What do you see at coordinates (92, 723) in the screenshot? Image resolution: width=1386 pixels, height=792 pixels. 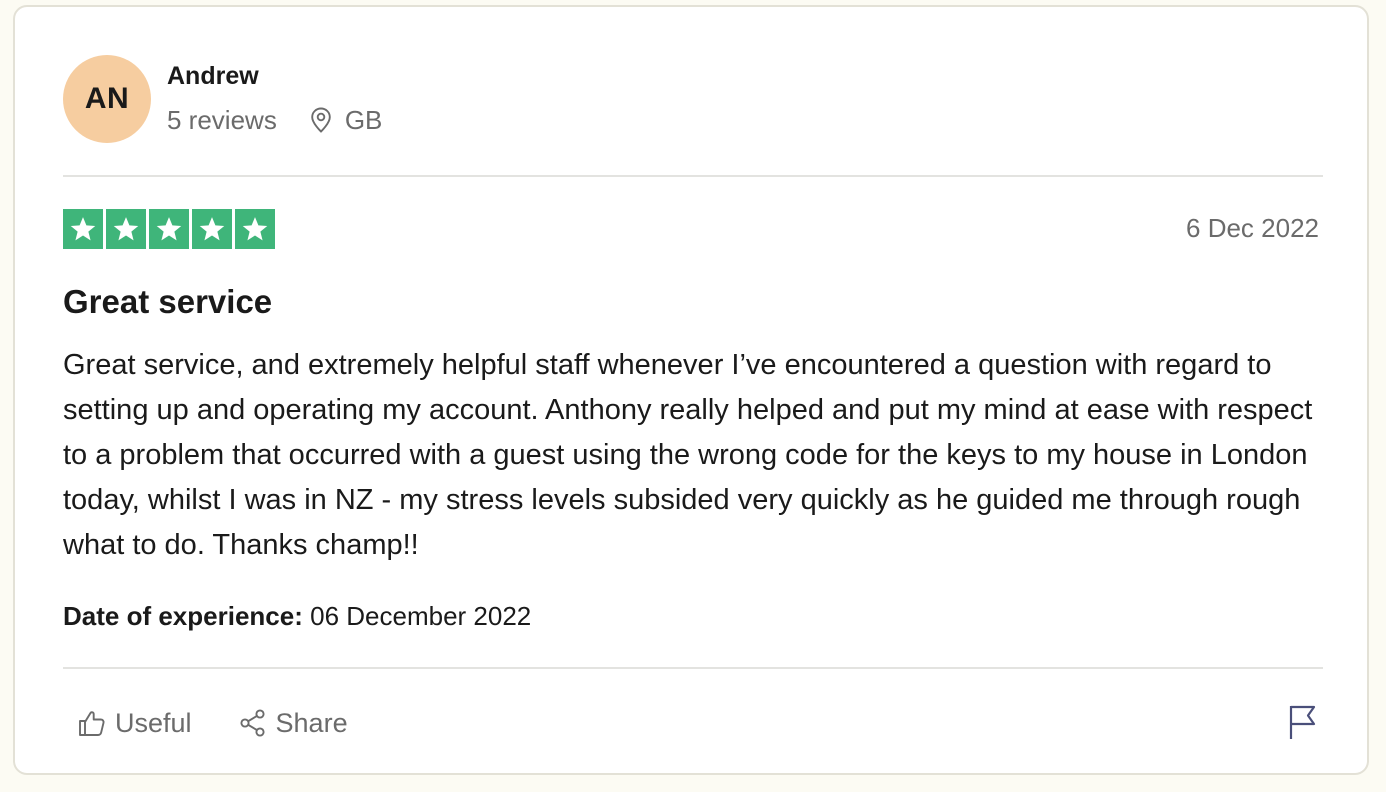 I see `thumbs-up-icon` at bounding box center [92, 723].